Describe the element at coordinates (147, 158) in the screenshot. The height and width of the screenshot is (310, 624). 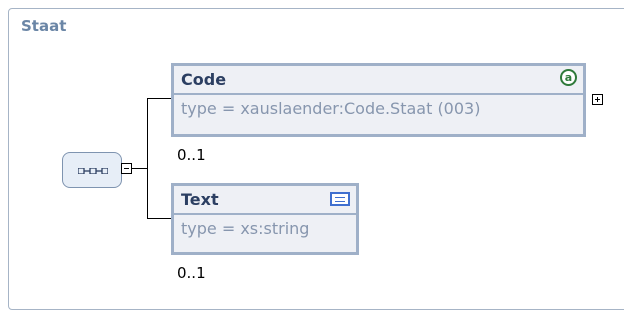
I see `connector-trunk` at that location.